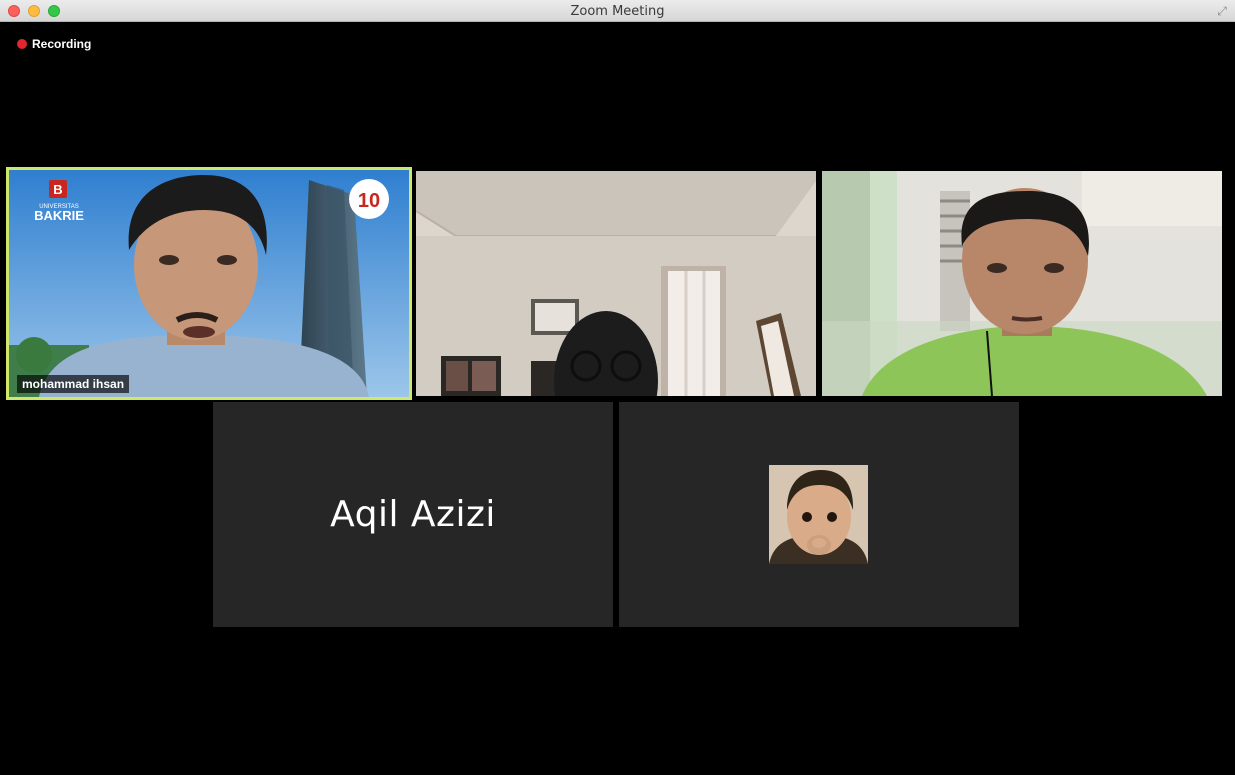  Describe the element at coordinates (369, 201) in the screenshot. I see `svg-text: 10` at that location.